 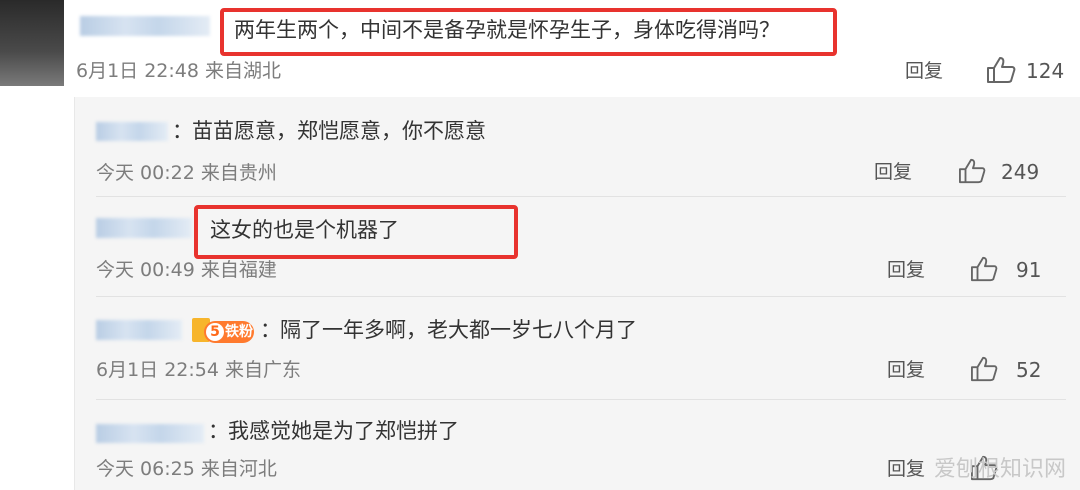 What do you see at coordinates (343, 431) in the screenshot?
I see `reply-text: 我感觉她是为了郑恺拼了` at bounding box center [343, 431].